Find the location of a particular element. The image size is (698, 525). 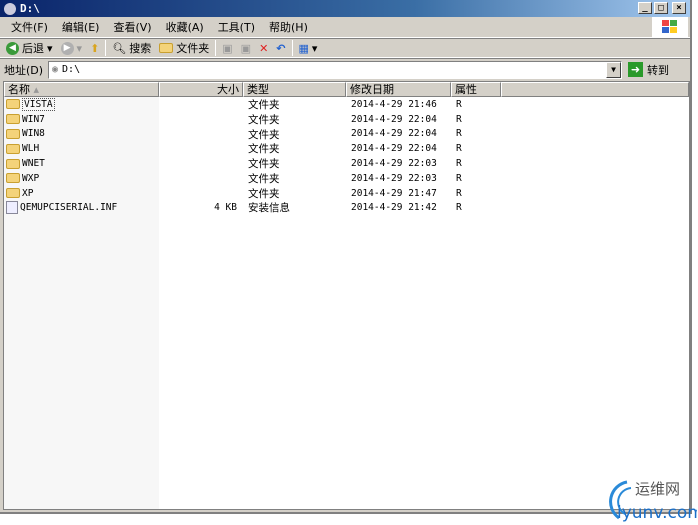

menu-file: 文件(F) is located at coordinates (29, 27).